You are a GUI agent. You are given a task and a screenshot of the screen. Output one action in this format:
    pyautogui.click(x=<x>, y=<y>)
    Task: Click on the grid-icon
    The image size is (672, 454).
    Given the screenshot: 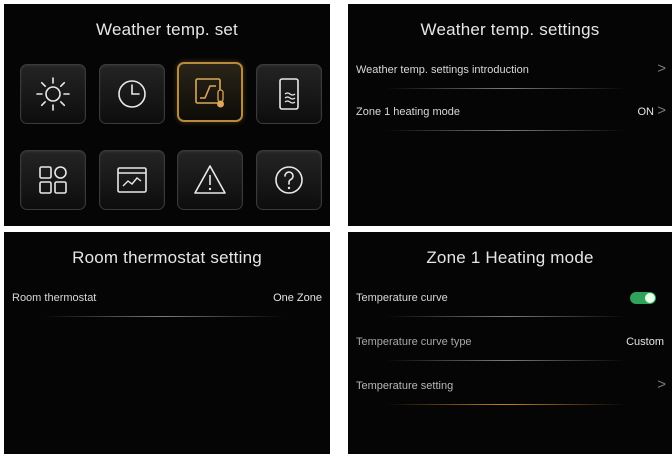 What is the action you would take?
    pyautogui.click(x=53, y=180)
    